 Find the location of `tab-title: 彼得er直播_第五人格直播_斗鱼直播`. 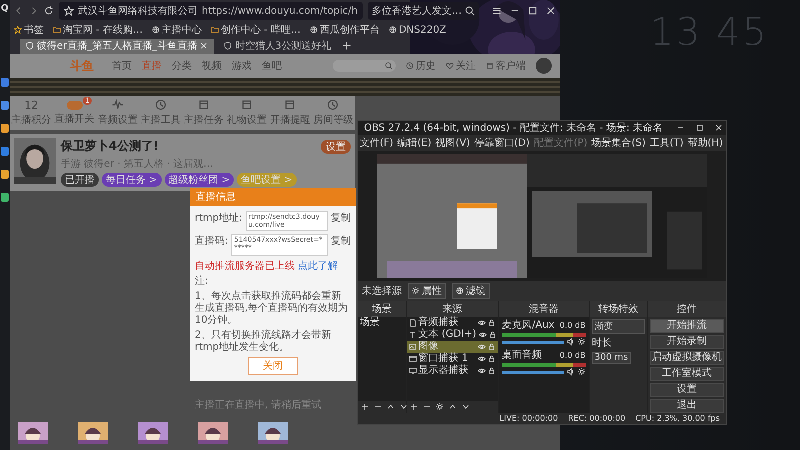

tab-title: 彼得er直播_第五人格直播_斗鱼直播 is located at coordinates (117, 46).